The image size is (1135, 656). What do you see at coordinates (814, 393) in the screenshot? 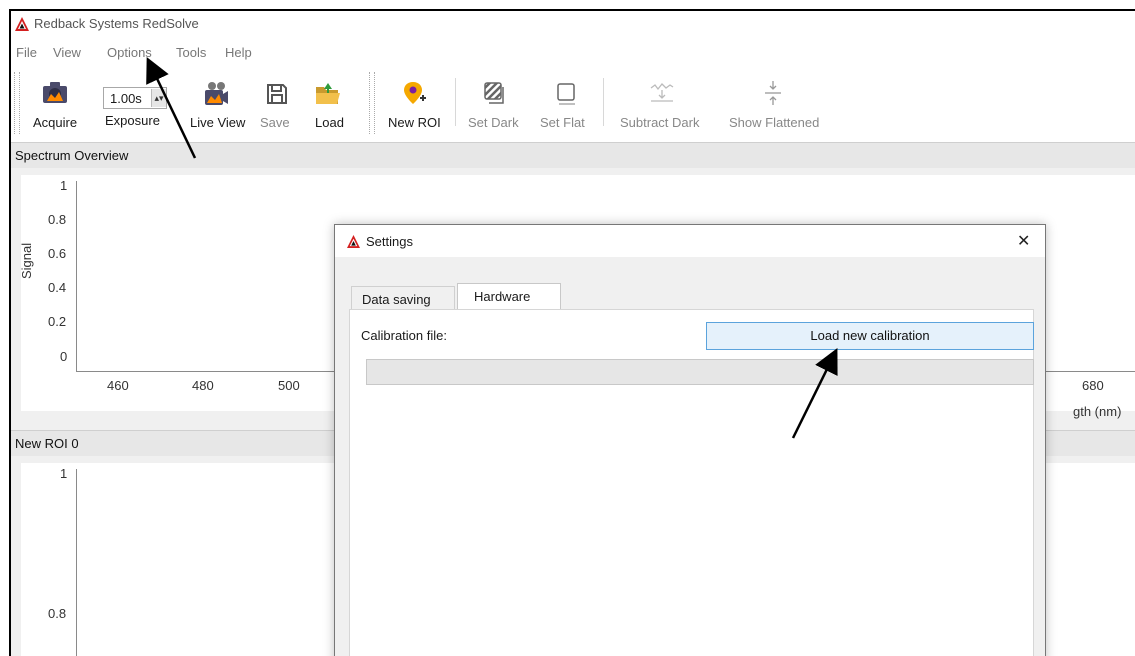
I see `annotation-arrow-load-calibration` at bounding box center [814, 393].